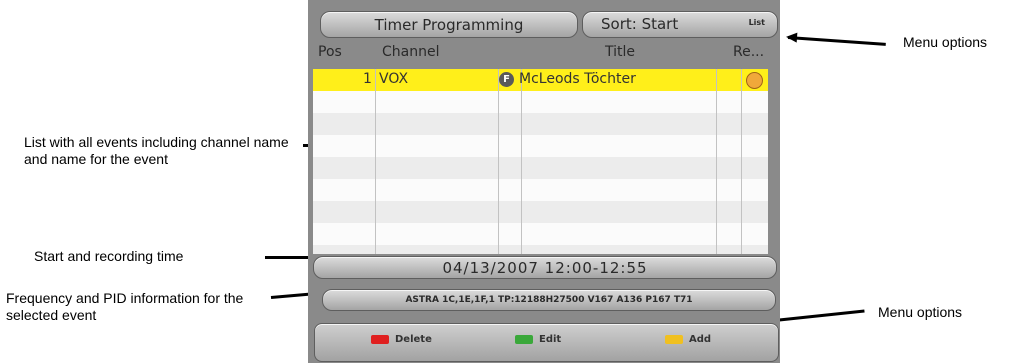 Image resolution: width=1017 pixels, height=363 pixels. Describe the element at coordinates (330, 52) in the screenshot. I see `col-header-pos: Pos` at that location.